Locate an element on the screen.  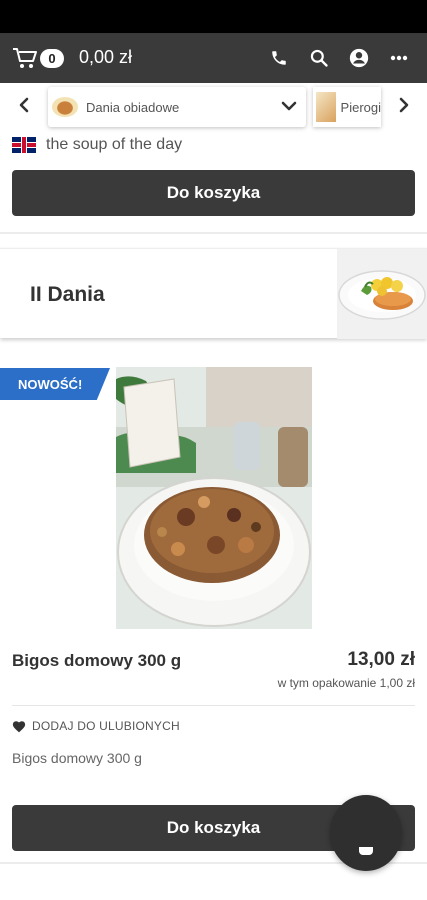
packaging-note: w tym opakowanie 1,00 zł is located at coordinates (346, 683).